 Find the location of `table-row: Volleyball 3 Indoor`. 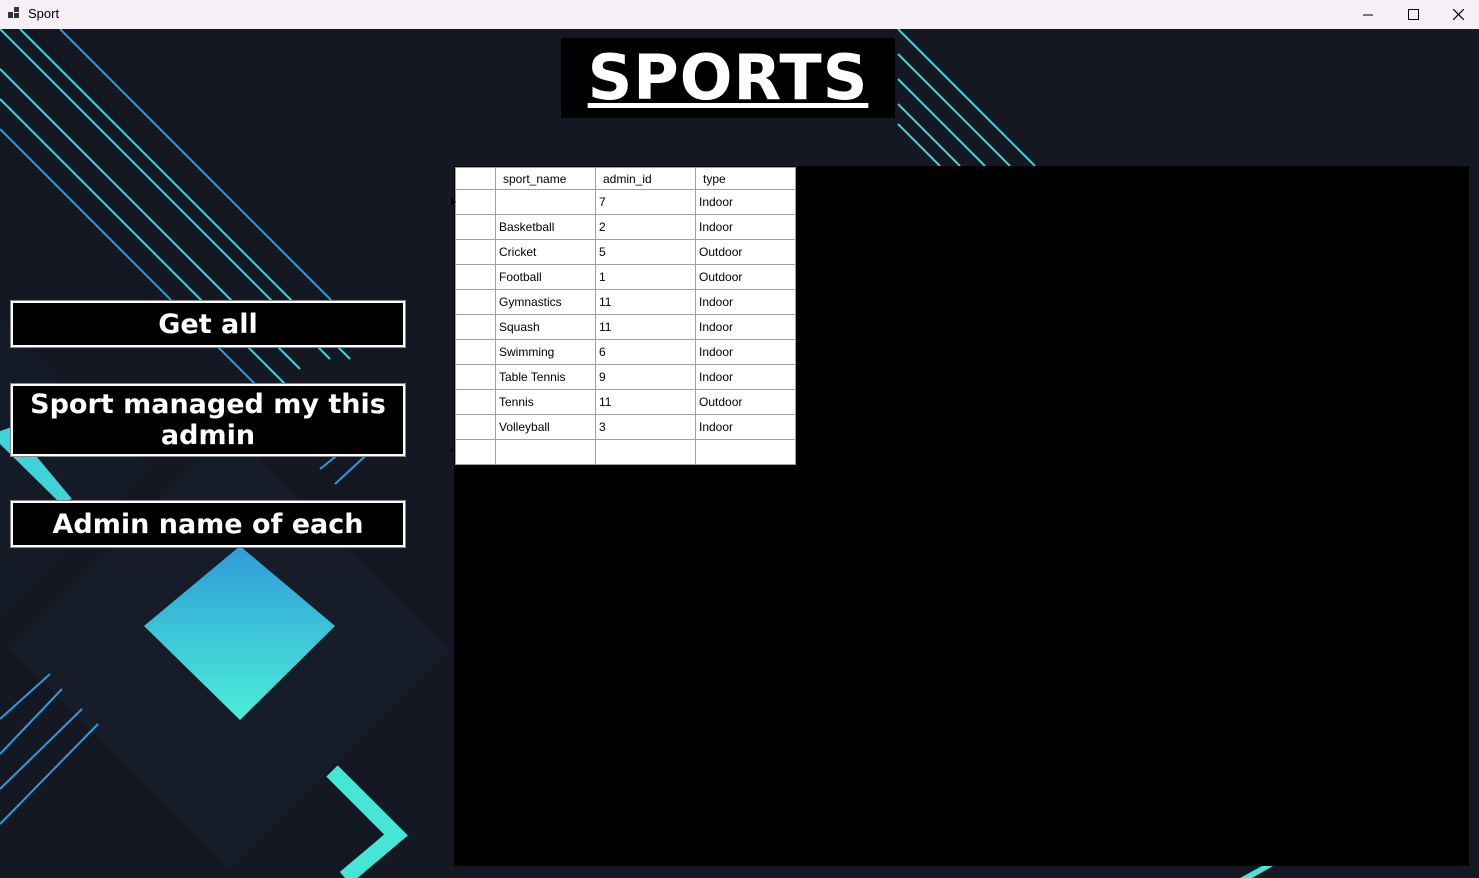

table-row: Volleyball 3 Indoor is located at coordinates (625, 427).